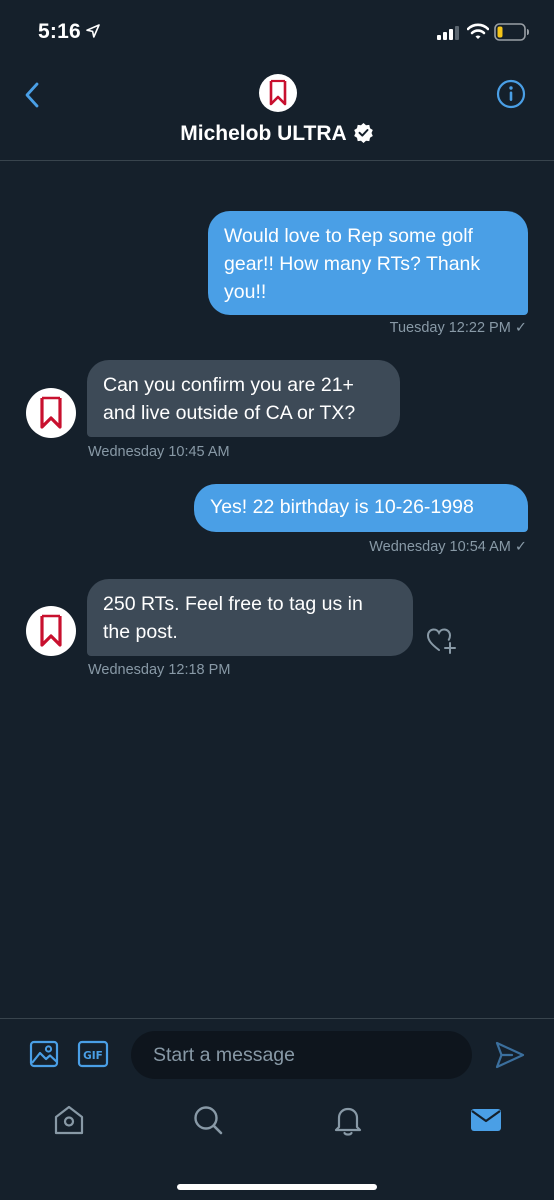 The height and width of the screenshot is (1200, 554). What do you see at coordinates (140, 632) in the screenshot?
I see `message-line: the post.` at bounding box center [140, 632].